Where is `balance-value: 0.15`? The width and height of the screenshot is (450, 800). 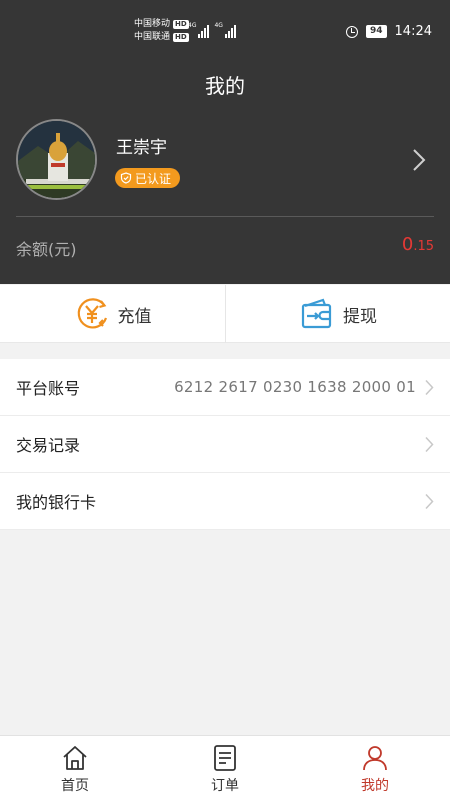
balance-value: 0.15 is located at coordinates (418, 244).